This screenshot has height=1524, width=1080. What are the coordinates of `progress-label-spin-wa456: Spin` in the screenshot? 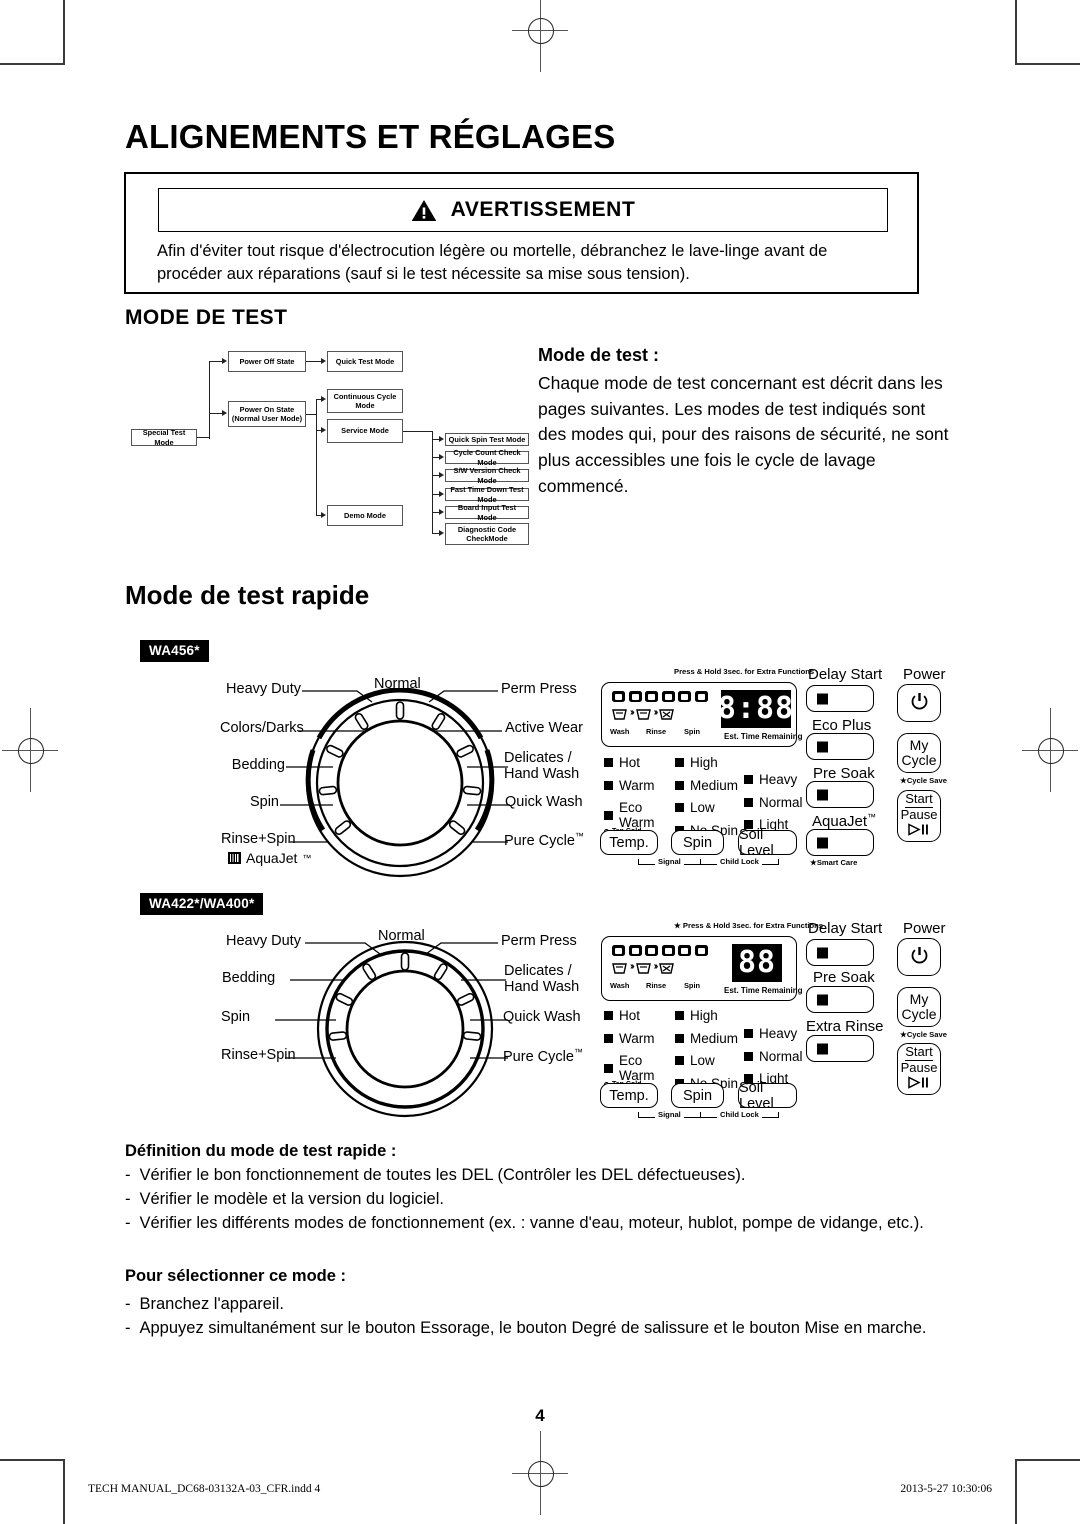 It's located at (692, 731).